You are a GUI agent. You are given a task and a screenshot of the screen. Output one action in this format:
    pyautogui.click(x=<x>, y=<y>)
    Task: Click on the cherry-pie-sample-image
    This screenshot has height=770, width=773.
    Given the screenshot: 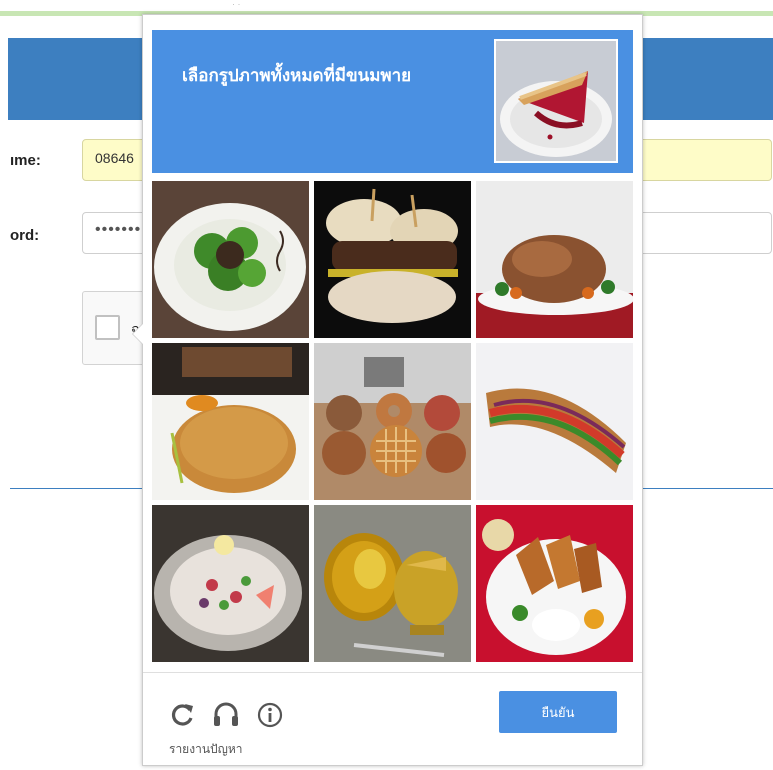 What is the action you would take?
    pyautogui.click(x=556, y=101)
    